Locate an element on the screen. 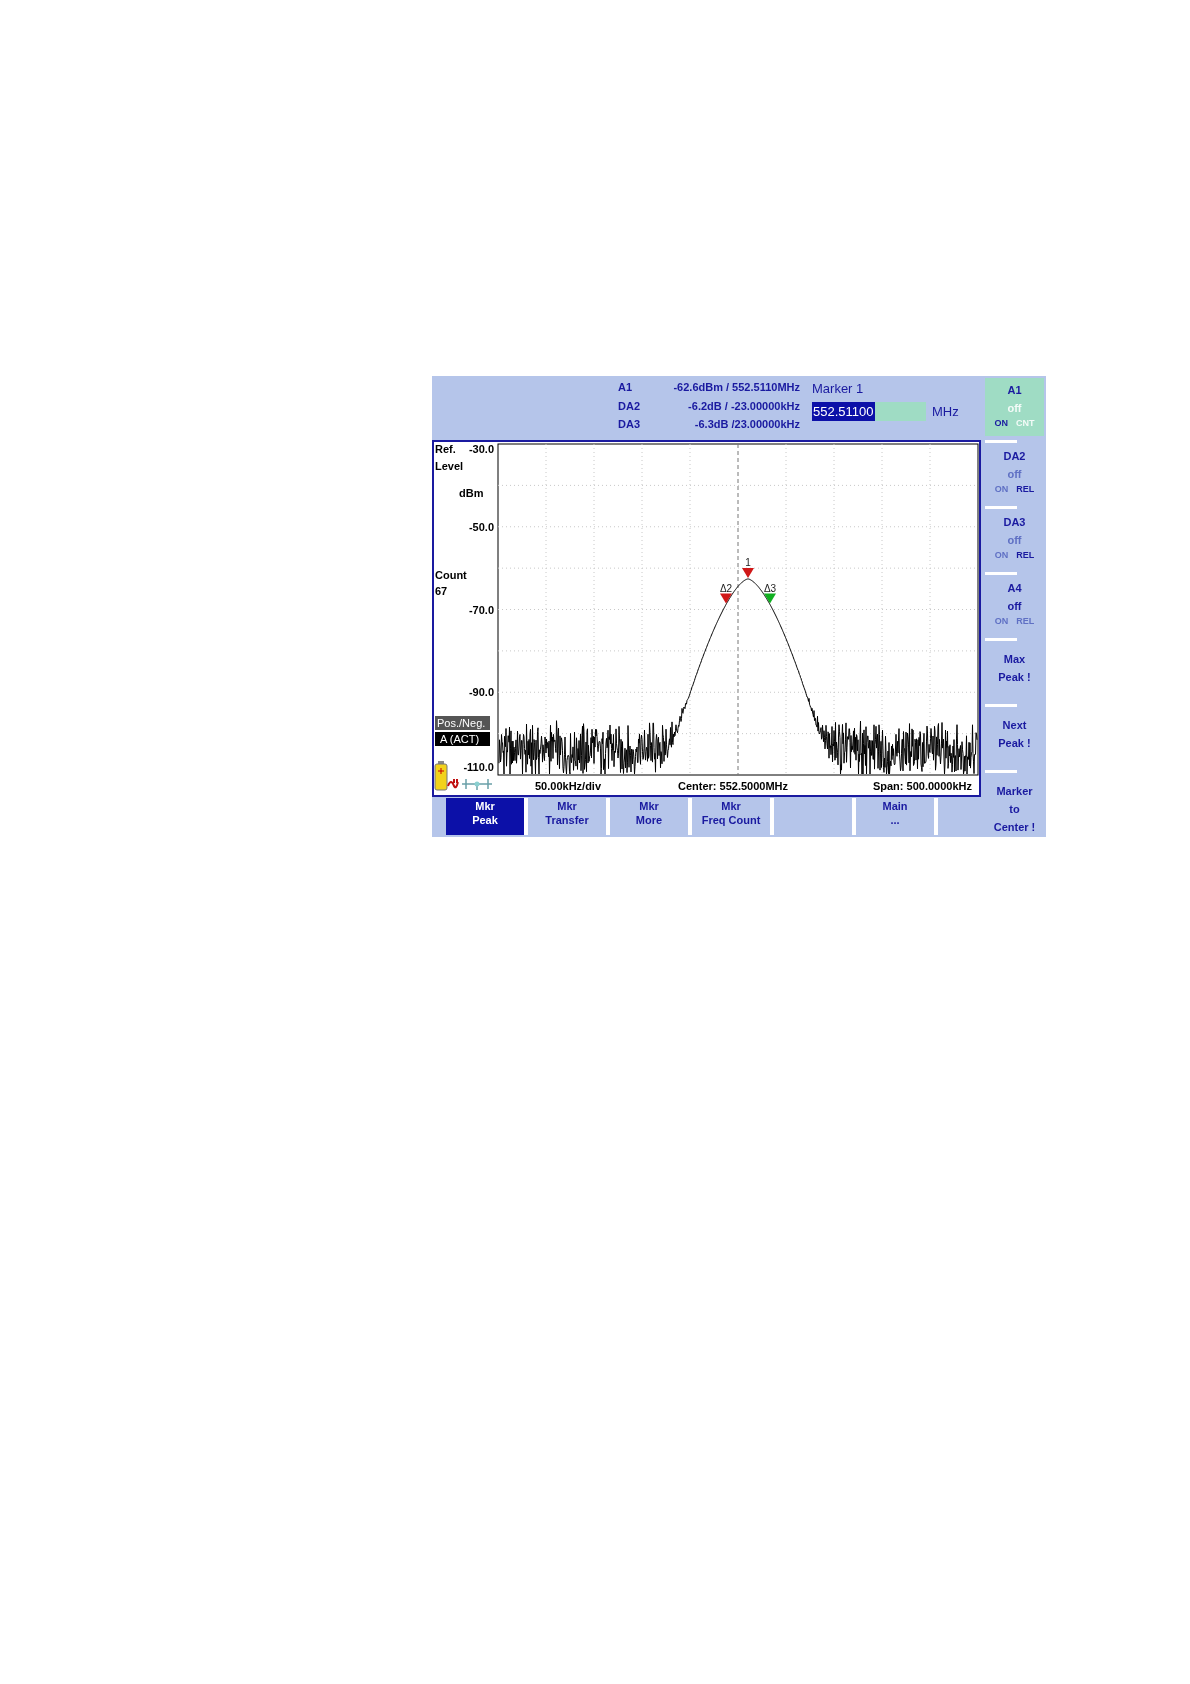 This screenshot has width=1190, height=1684. softkey: Mkr Peak is located at coordinates (487, 816).